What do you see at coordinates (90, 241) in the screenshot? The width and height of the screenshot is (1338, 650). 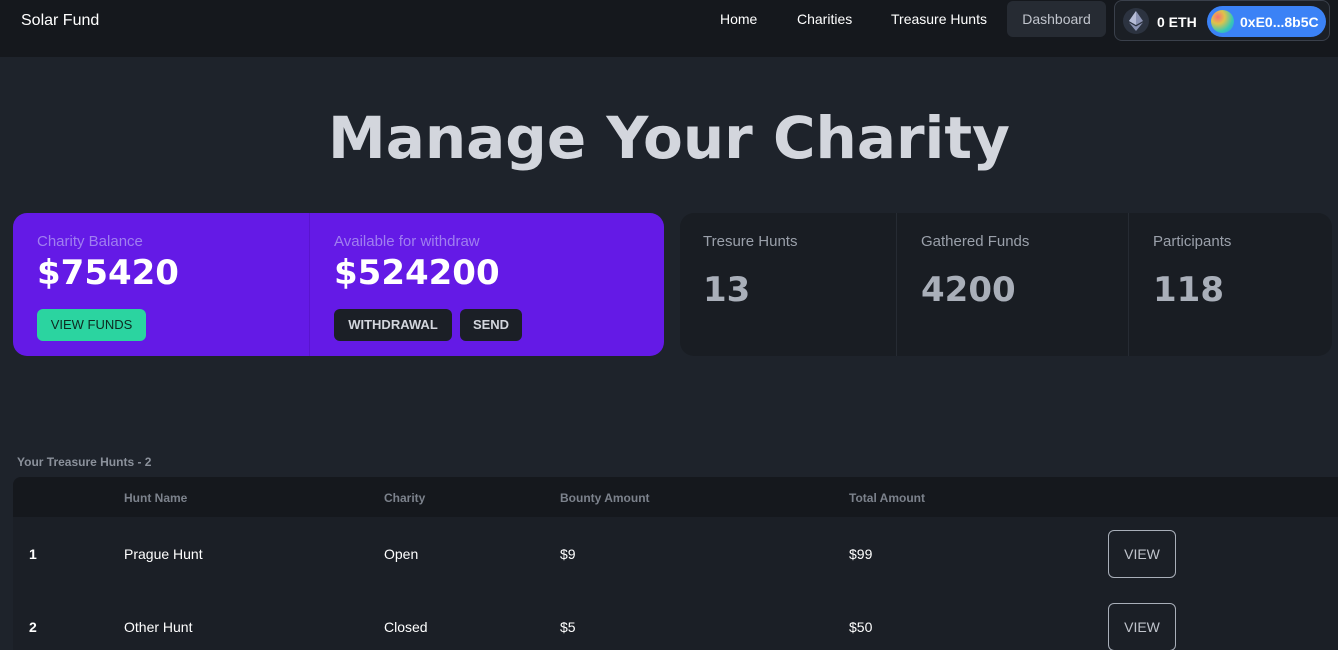 I see `charity-balance-label: Charity Balance` at bounding box center [90, 241].